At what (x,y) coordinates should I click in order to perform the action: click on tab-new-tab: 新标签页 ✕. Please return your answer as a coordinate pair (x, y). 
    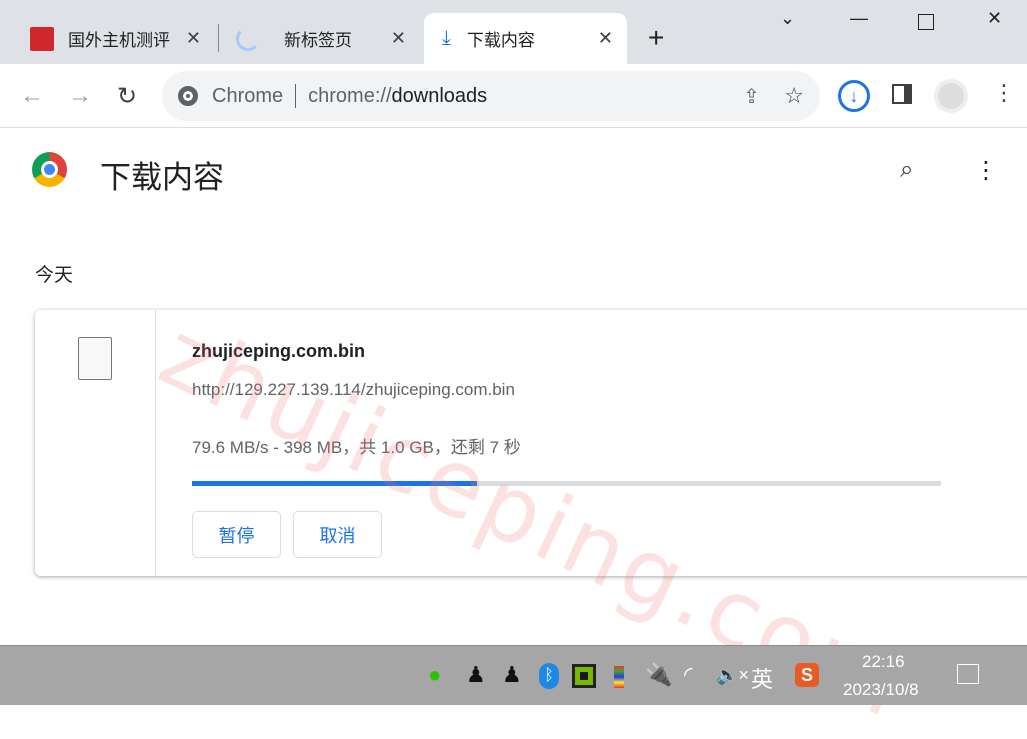
    Looking at the image, I should click on (321, 38).